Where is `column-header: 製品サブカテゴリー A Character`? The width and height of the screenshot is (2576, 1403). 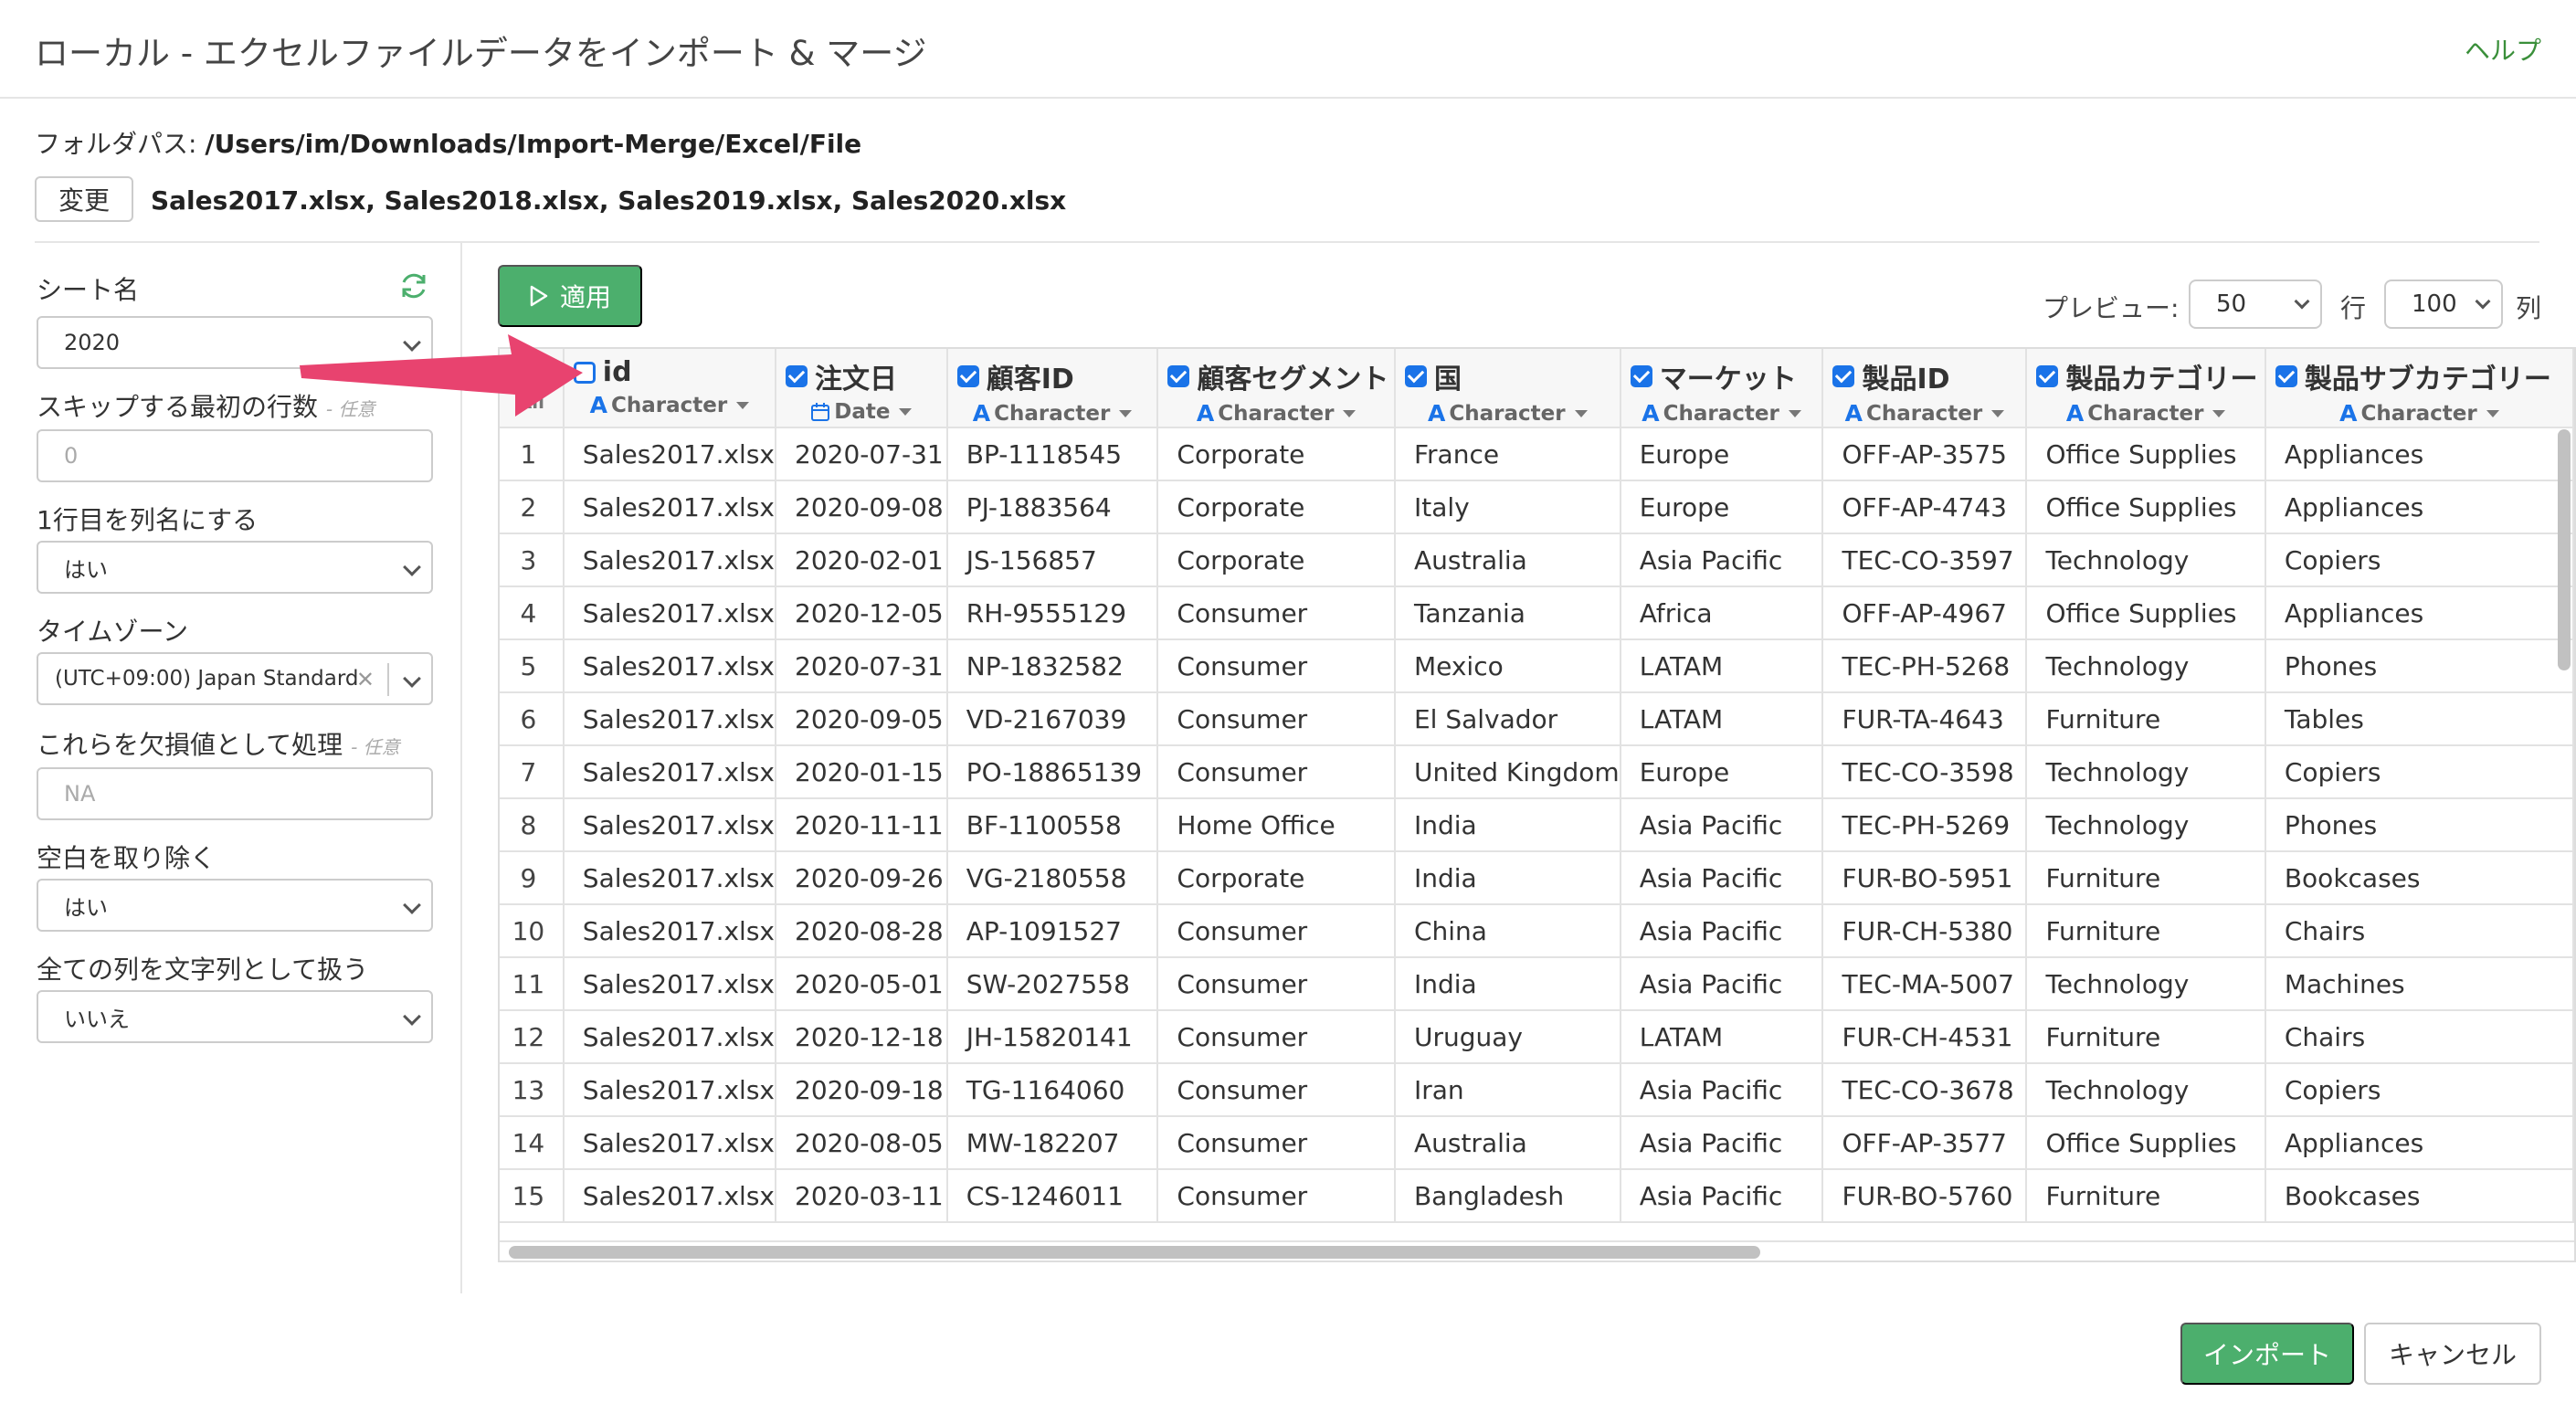 column-header: 製品サブカテゴリー A Character is located at coordinates (2419, 389).